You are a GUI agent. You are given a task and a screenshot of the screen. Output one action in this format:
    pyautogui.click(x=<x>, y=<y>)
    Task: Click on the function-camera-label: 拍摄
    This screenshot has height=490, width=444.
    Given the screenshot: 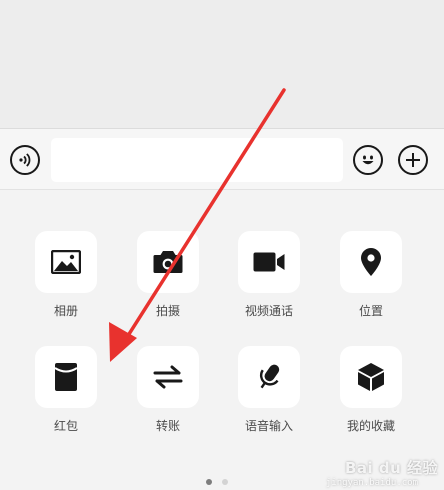 What is the action you would take?
    pyautogui.click(x=167, y=311)
    